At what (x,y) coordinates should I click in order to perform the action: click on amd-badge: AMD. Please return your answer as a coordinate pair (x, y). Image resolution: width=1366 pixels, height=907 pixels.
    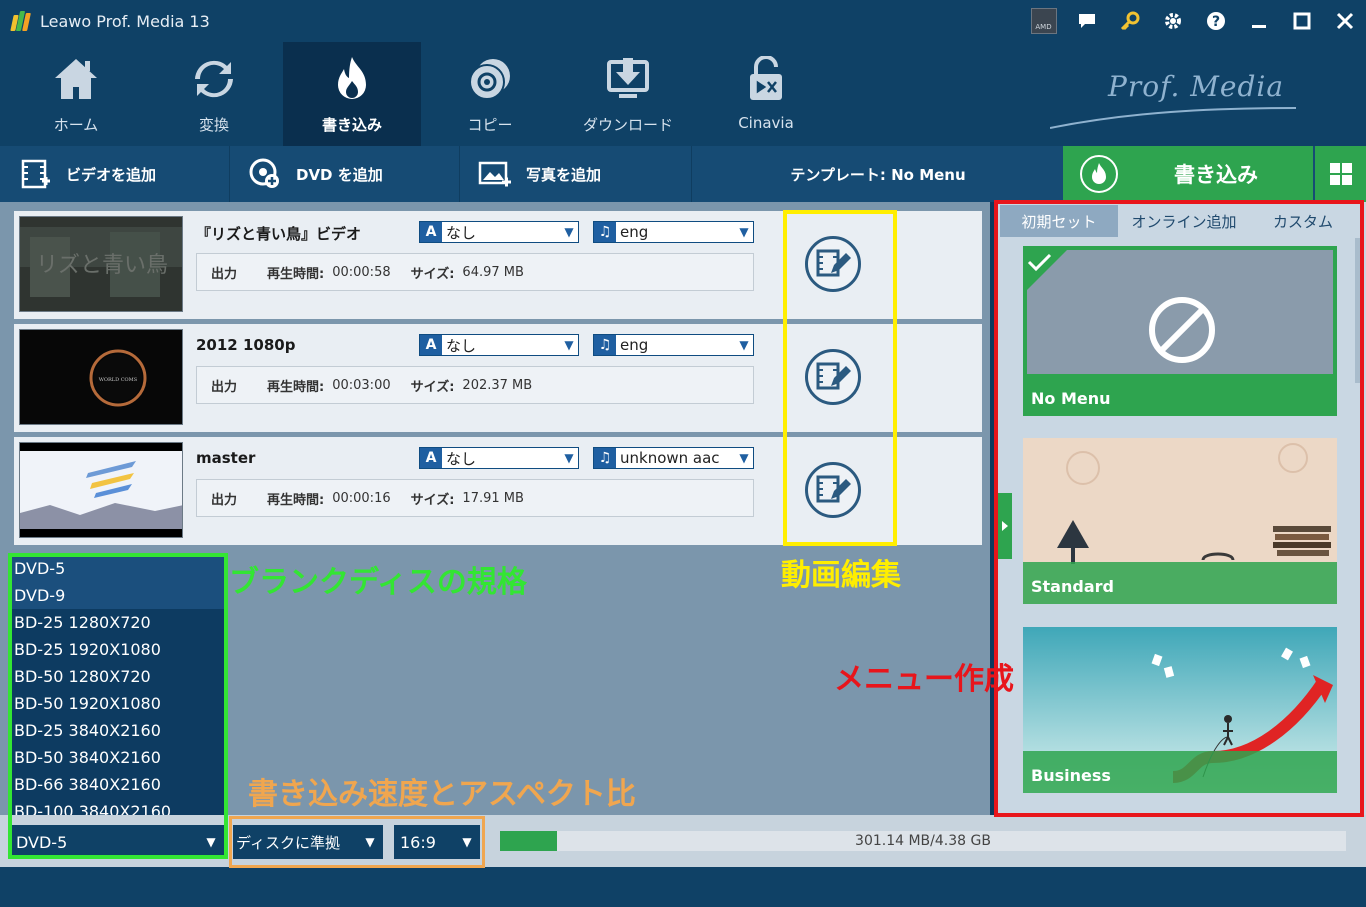
    Looking at the image, I should click on (1043, 21).